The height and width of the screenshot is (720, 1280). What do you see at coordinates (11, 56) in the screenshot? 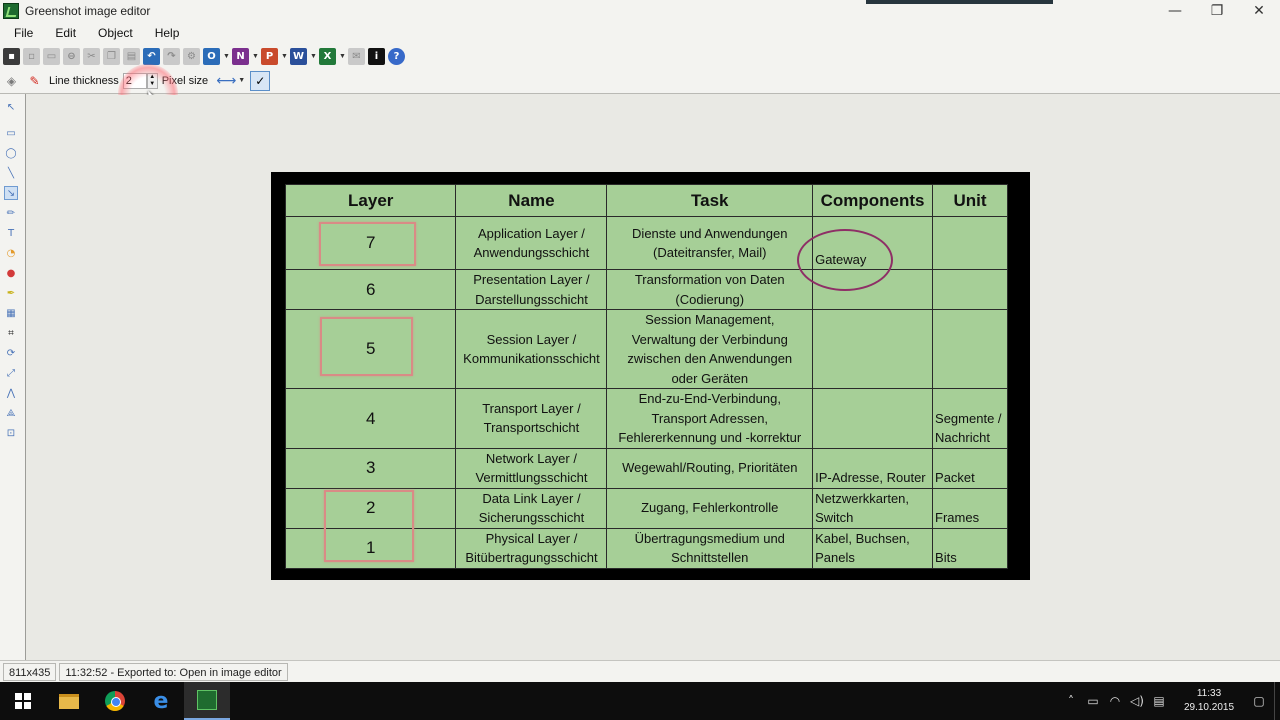
I see `save-icon: ▪` at bounding box center [11, 56].